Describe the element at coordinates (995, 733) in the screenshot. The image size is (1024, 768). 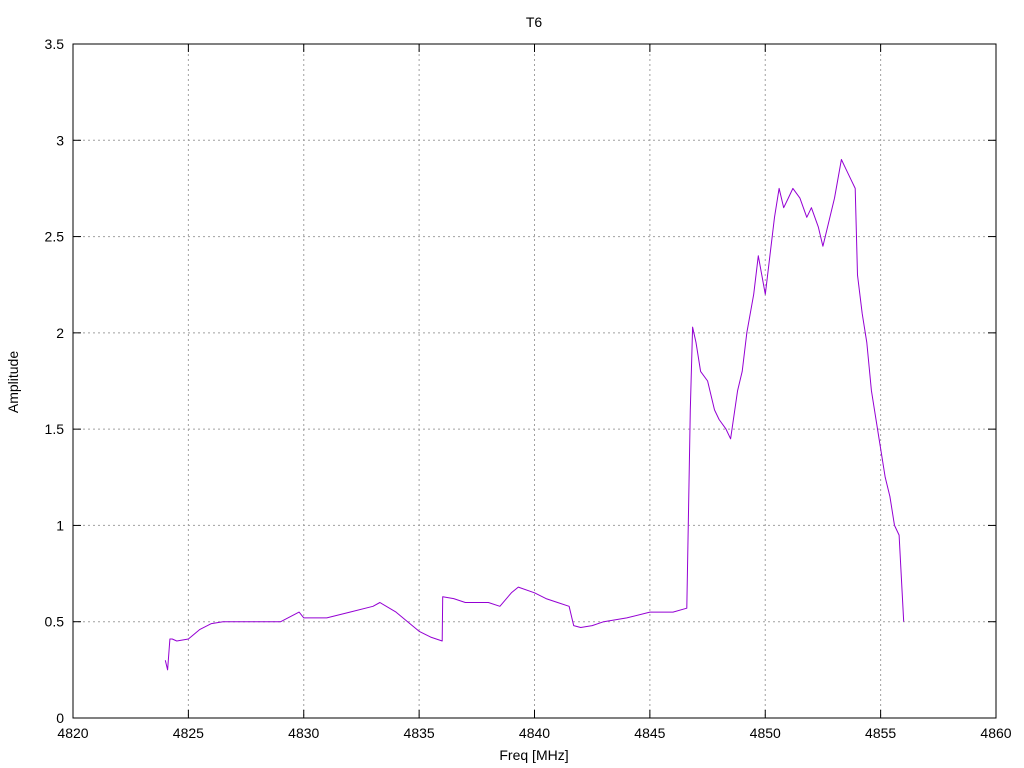
I see `x-tick-label: 4860` at that location.